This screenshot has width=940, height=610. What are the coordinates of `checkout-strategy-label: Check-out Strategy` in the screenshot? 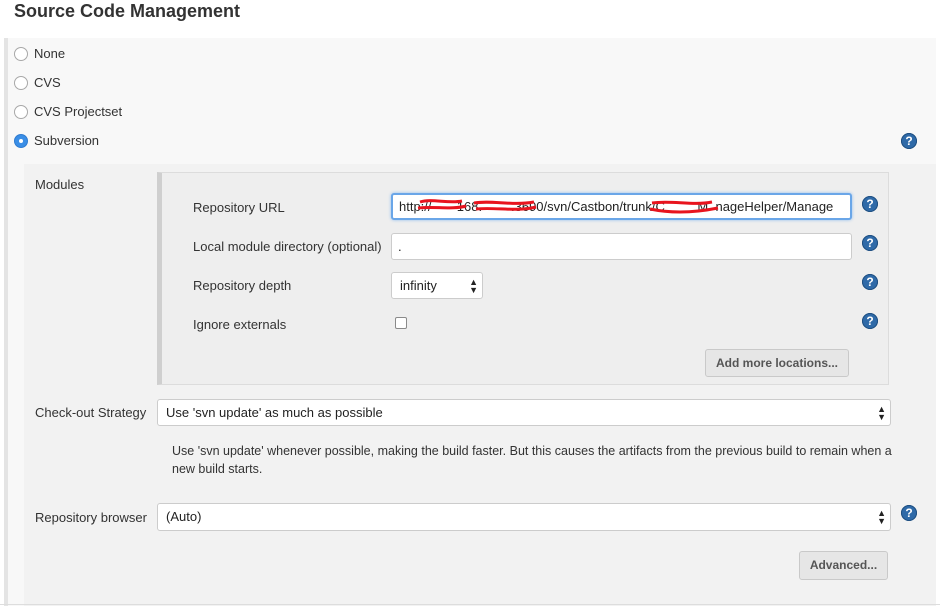 It's located at (91, 412).